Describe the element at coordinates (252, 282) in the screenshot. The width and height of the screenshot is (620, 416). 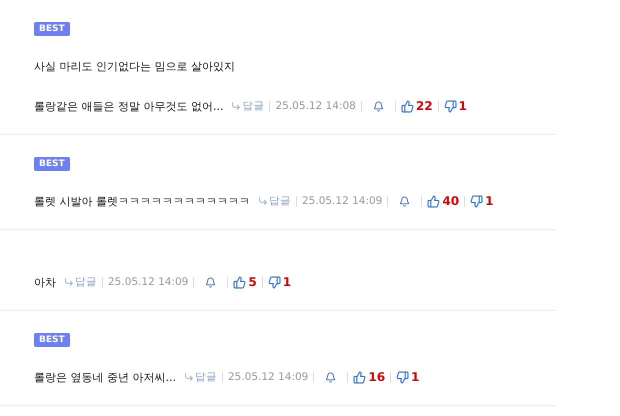
I see `like-count: 5` at that location.